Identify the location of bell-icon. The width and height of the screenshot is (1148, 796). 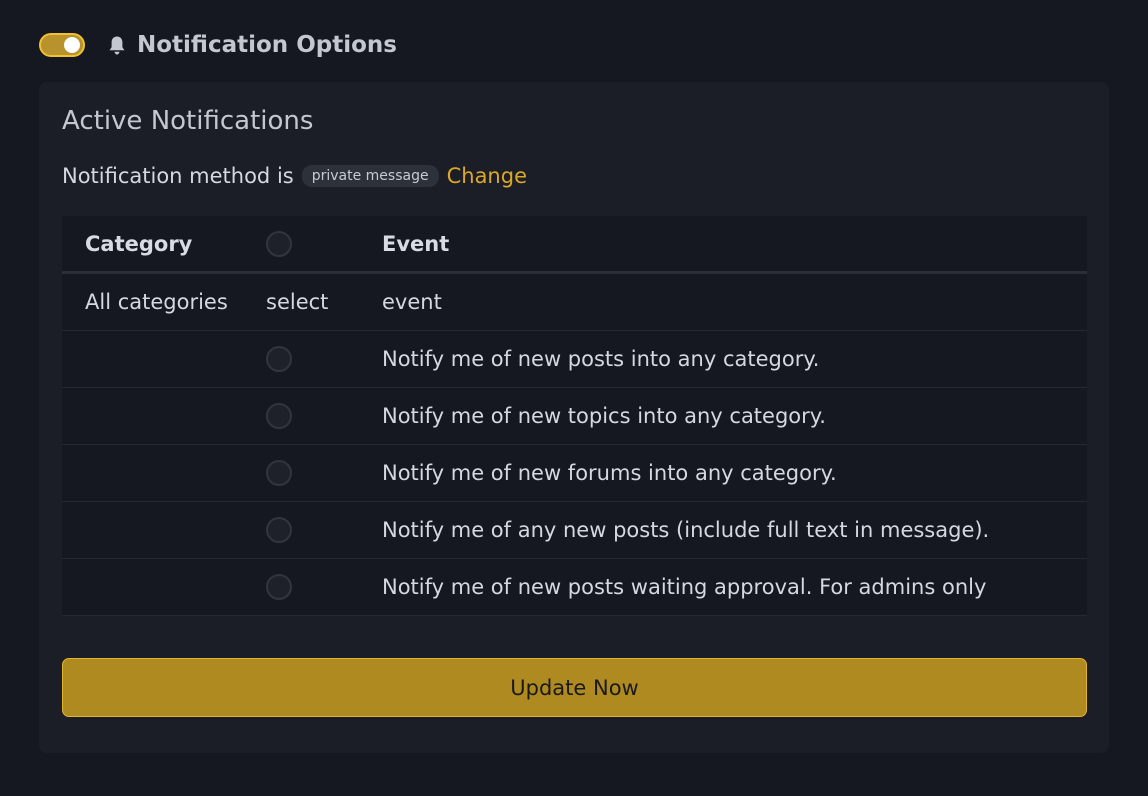
(117, 45).